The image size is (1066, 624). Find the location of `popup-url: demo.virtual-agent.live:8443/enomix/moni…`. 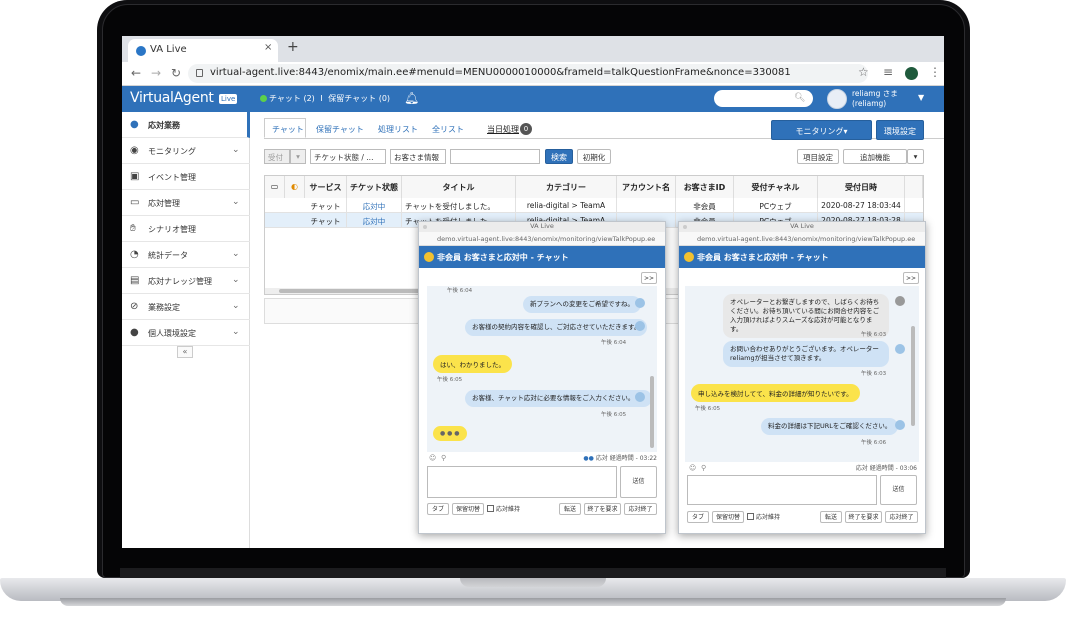

popup-url: demo.virtual-agent.live:8443/enomix/moni… is located at coordinates (542, 239).